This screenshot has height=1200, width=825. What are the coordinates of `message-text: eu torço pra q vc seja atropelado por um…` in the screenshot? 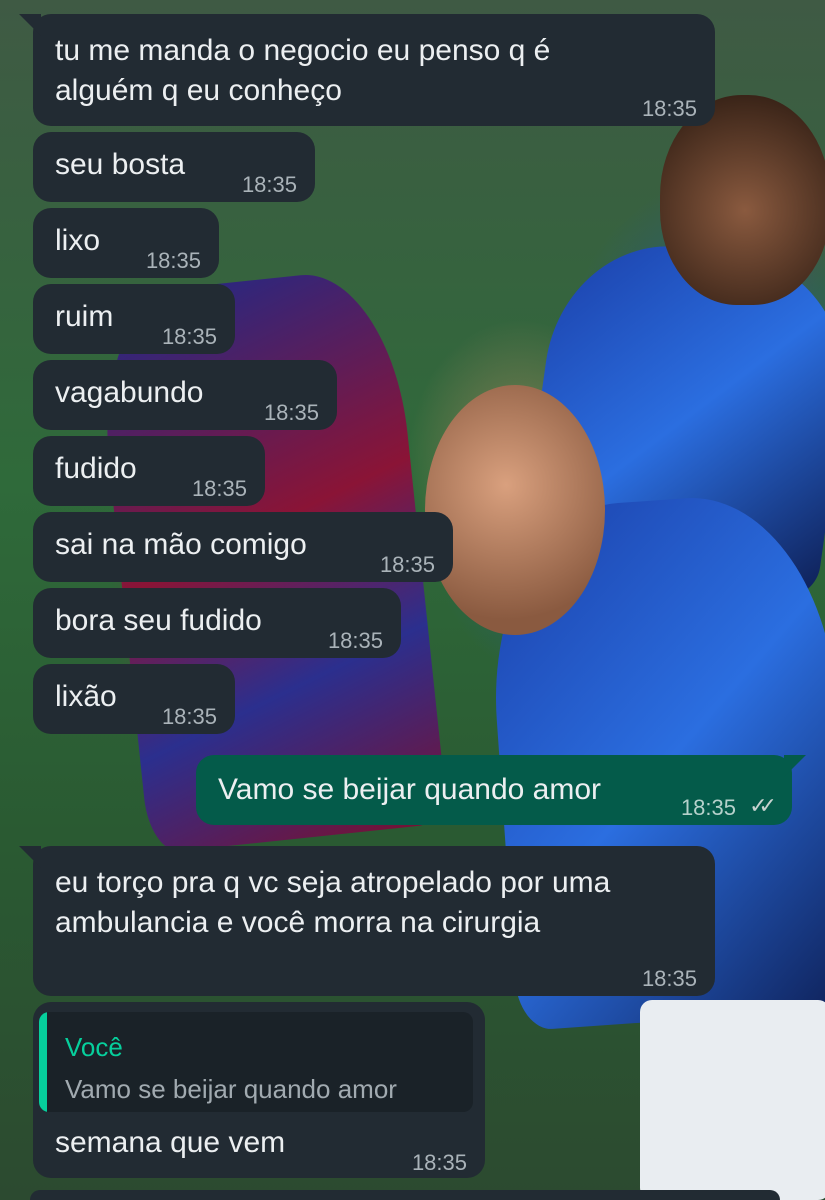 It's located at (333, 882).